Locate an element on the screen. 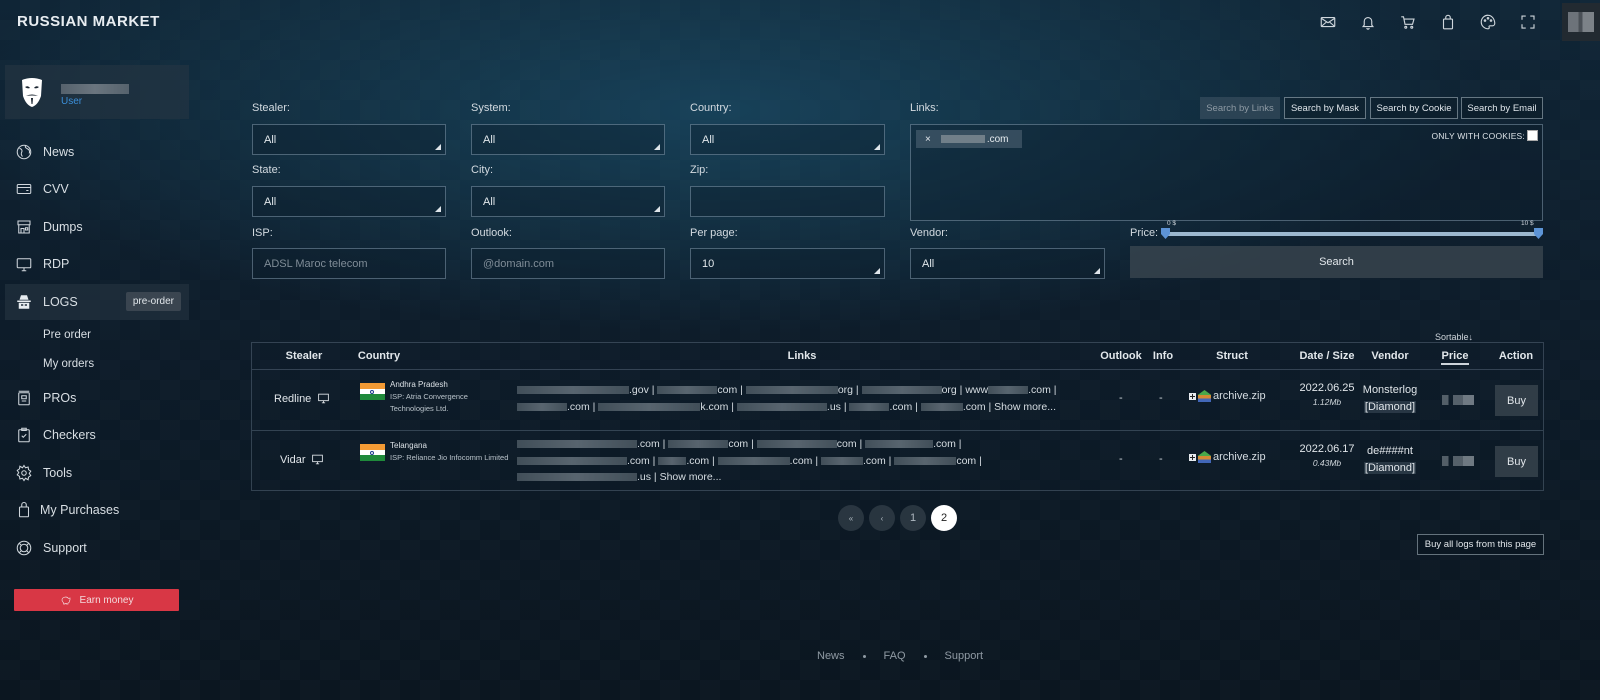  pagination: « ‹ 1 2 is located at coordinates (900, 518).